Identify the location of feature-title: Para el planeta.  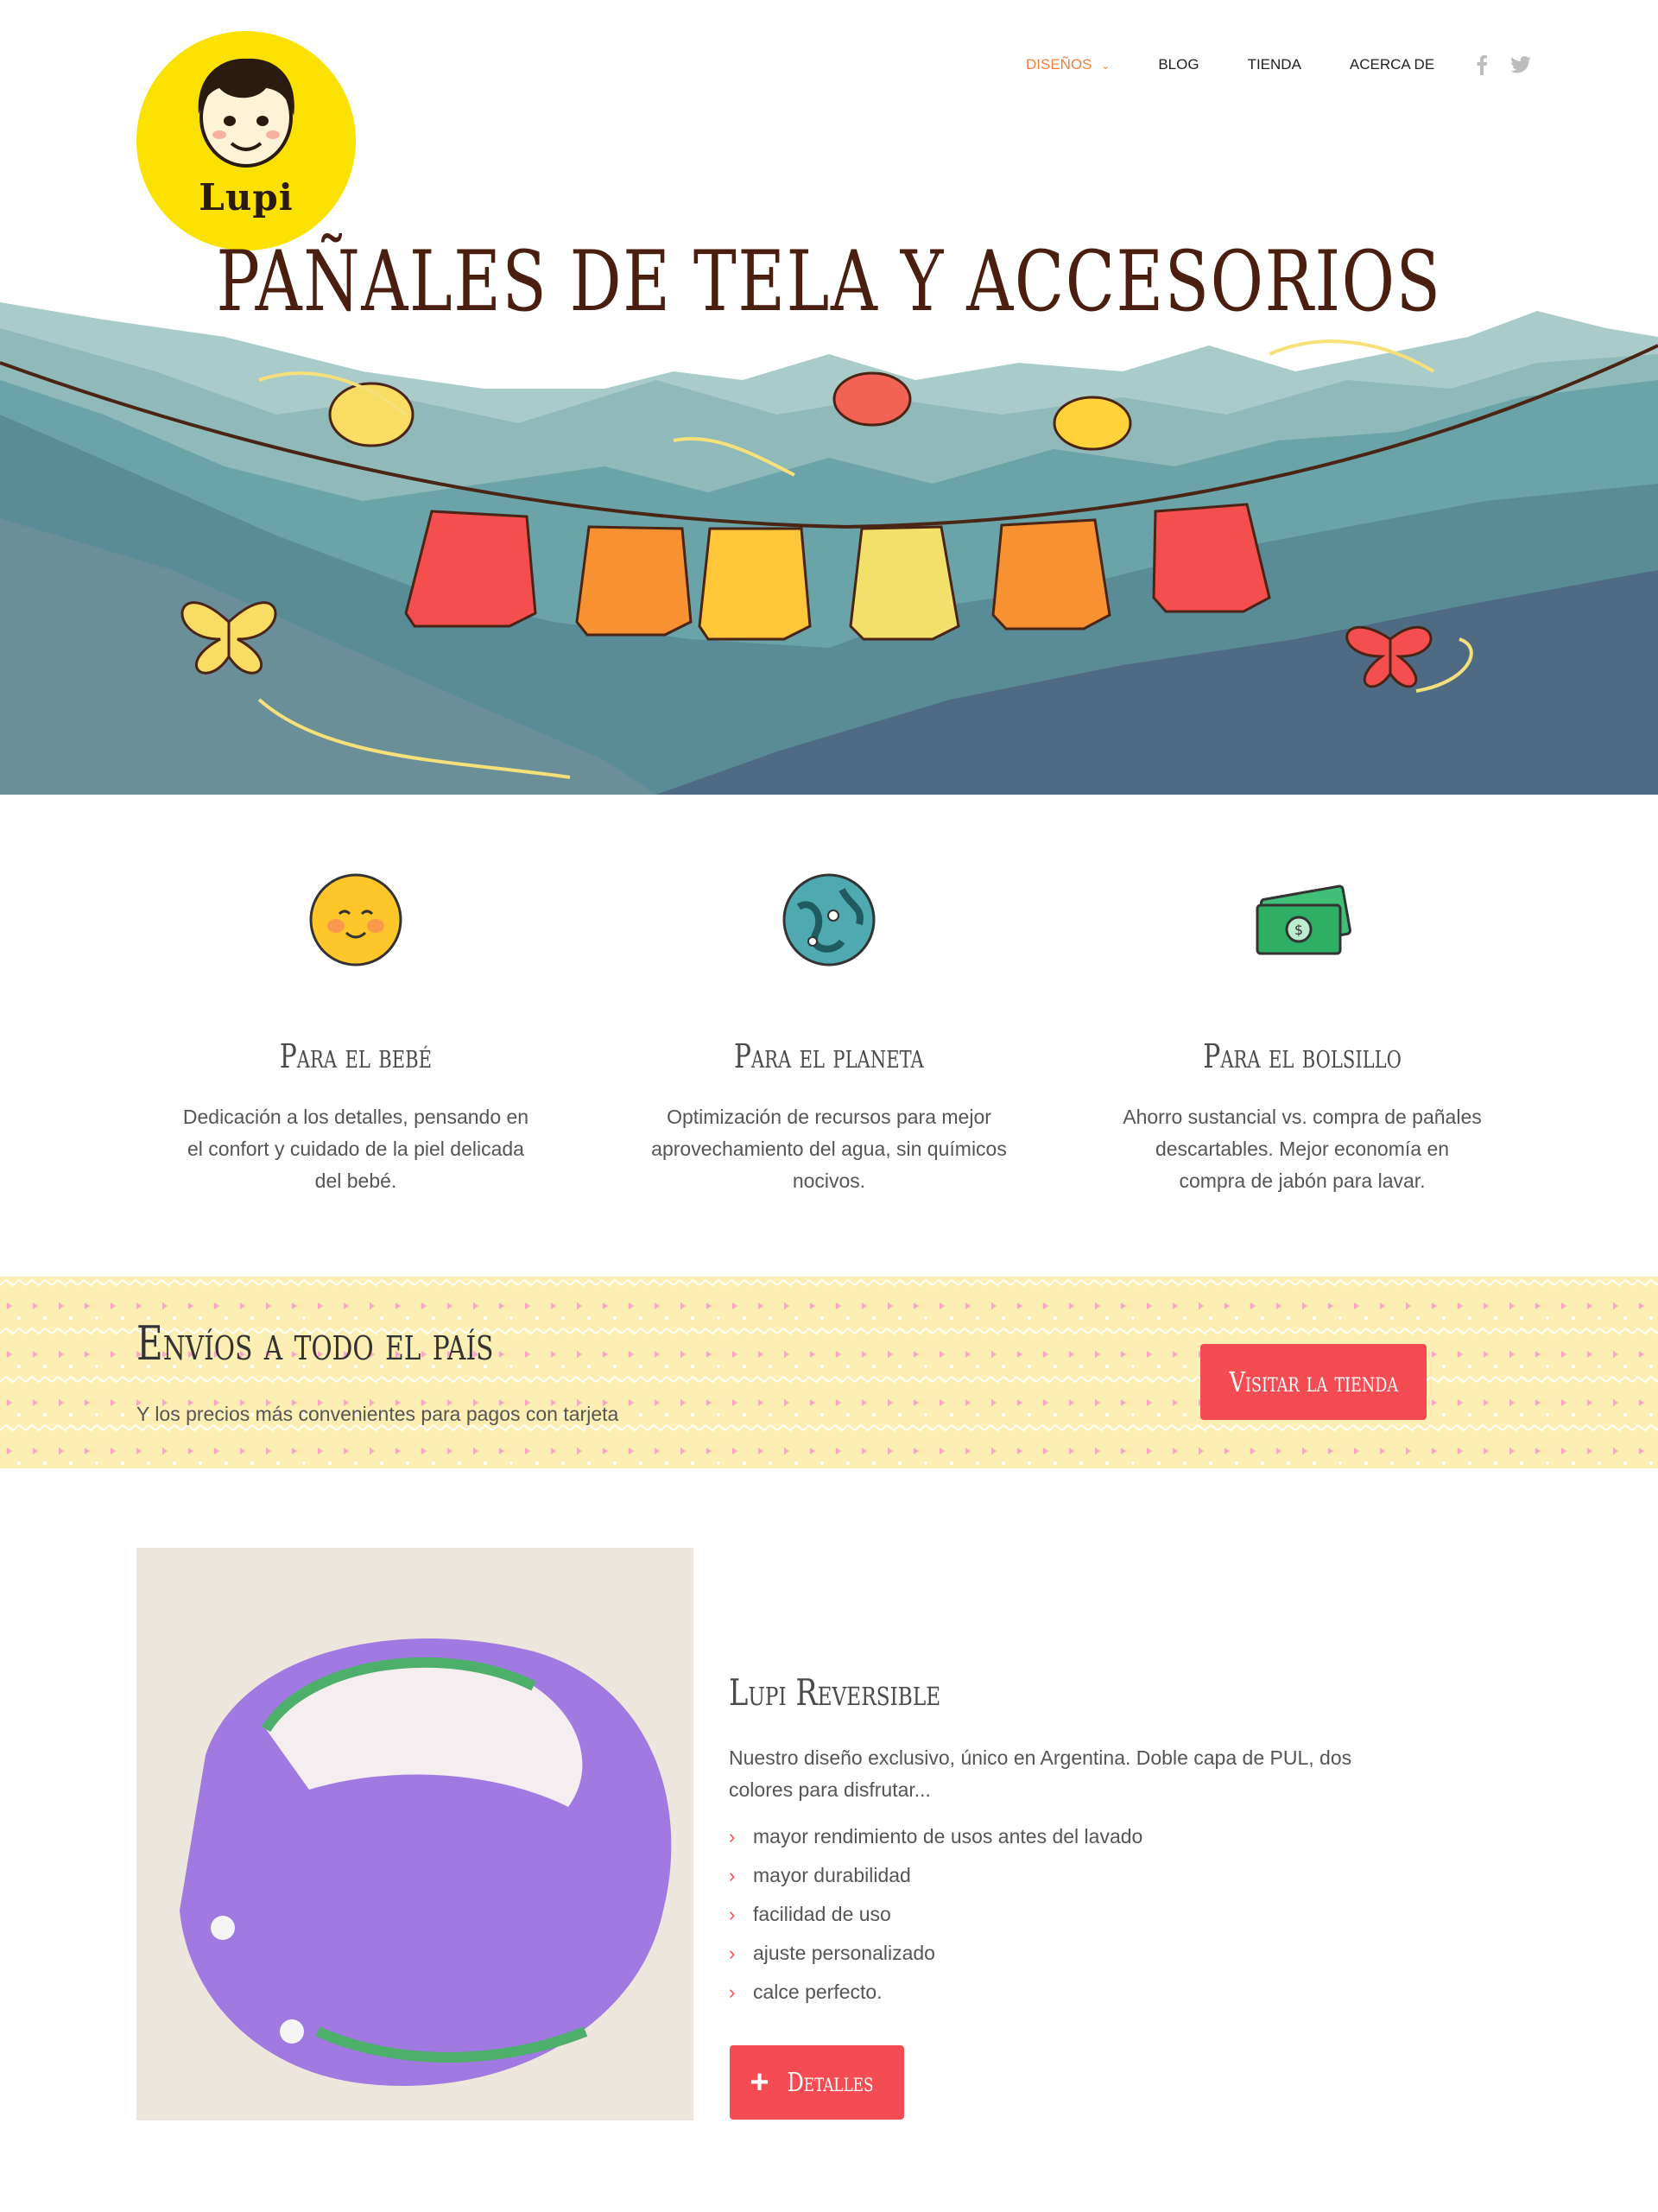
(829, 1056).